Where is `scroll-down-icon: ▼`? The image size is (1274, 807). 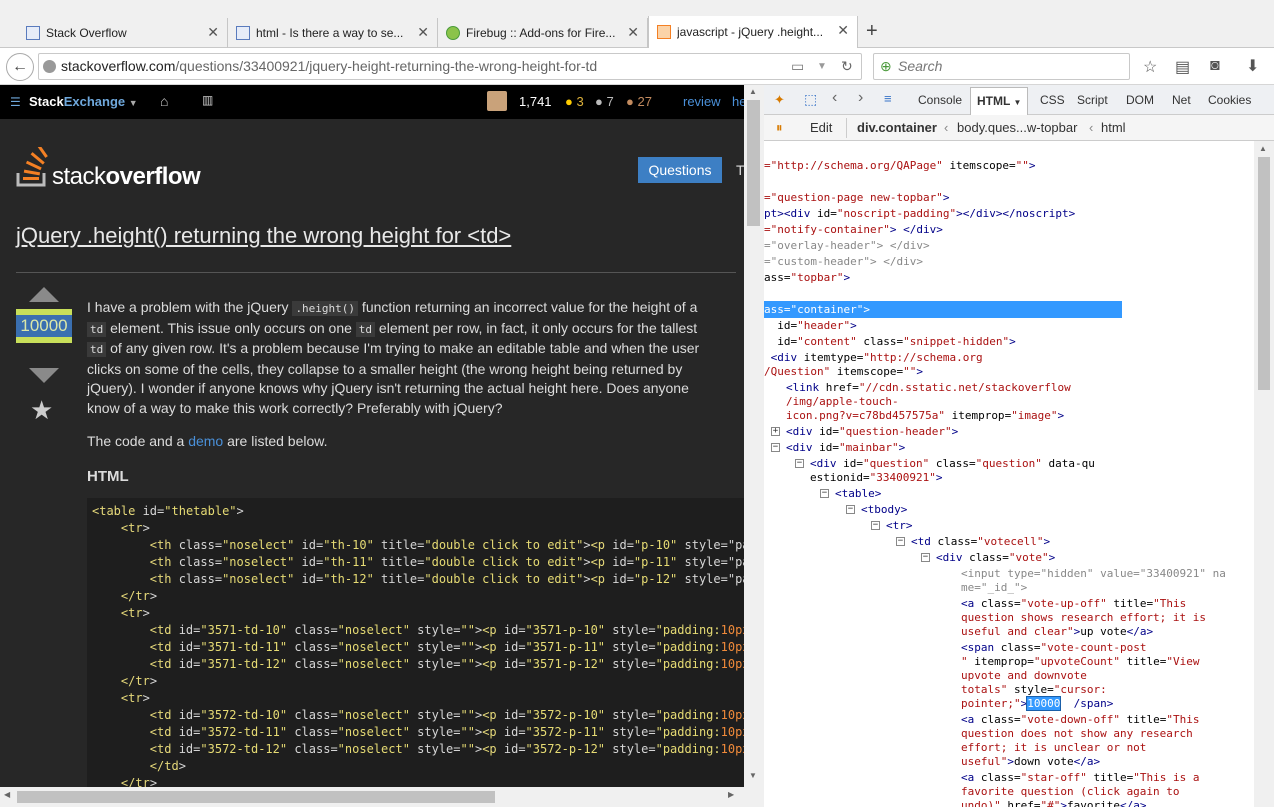 scroll-down-icon: ▼ is located at coordinates (753, 775).